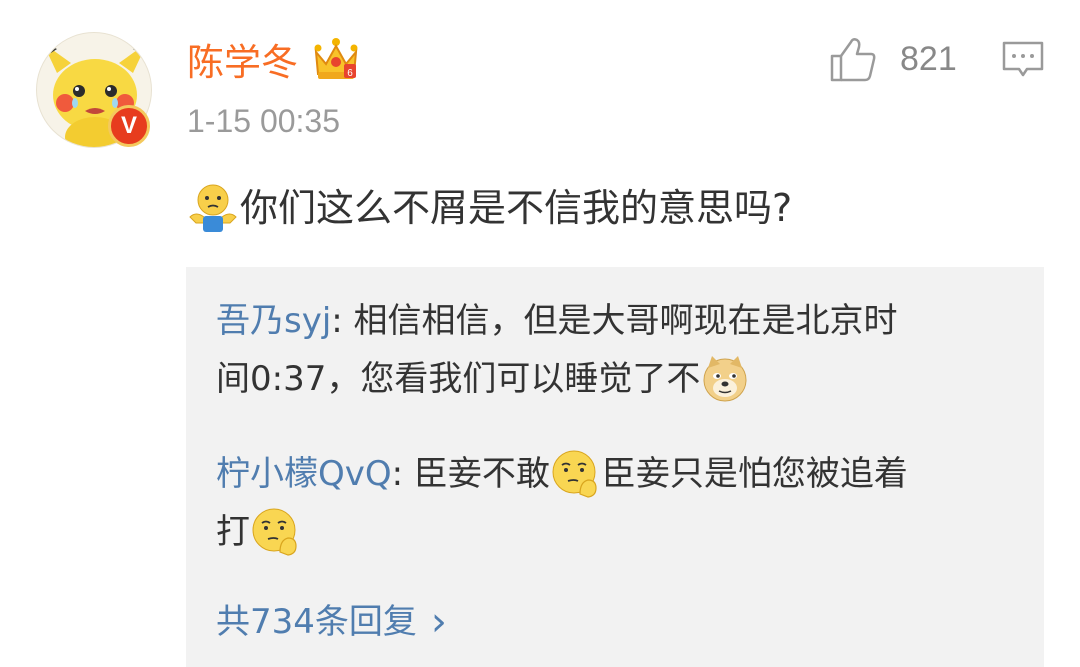 This screenshot has width=1080, height=667. What do you see at coordinates (336, 59) in the screenshot?
I see `crown-icon: 6` at bounding box center [336, 59].